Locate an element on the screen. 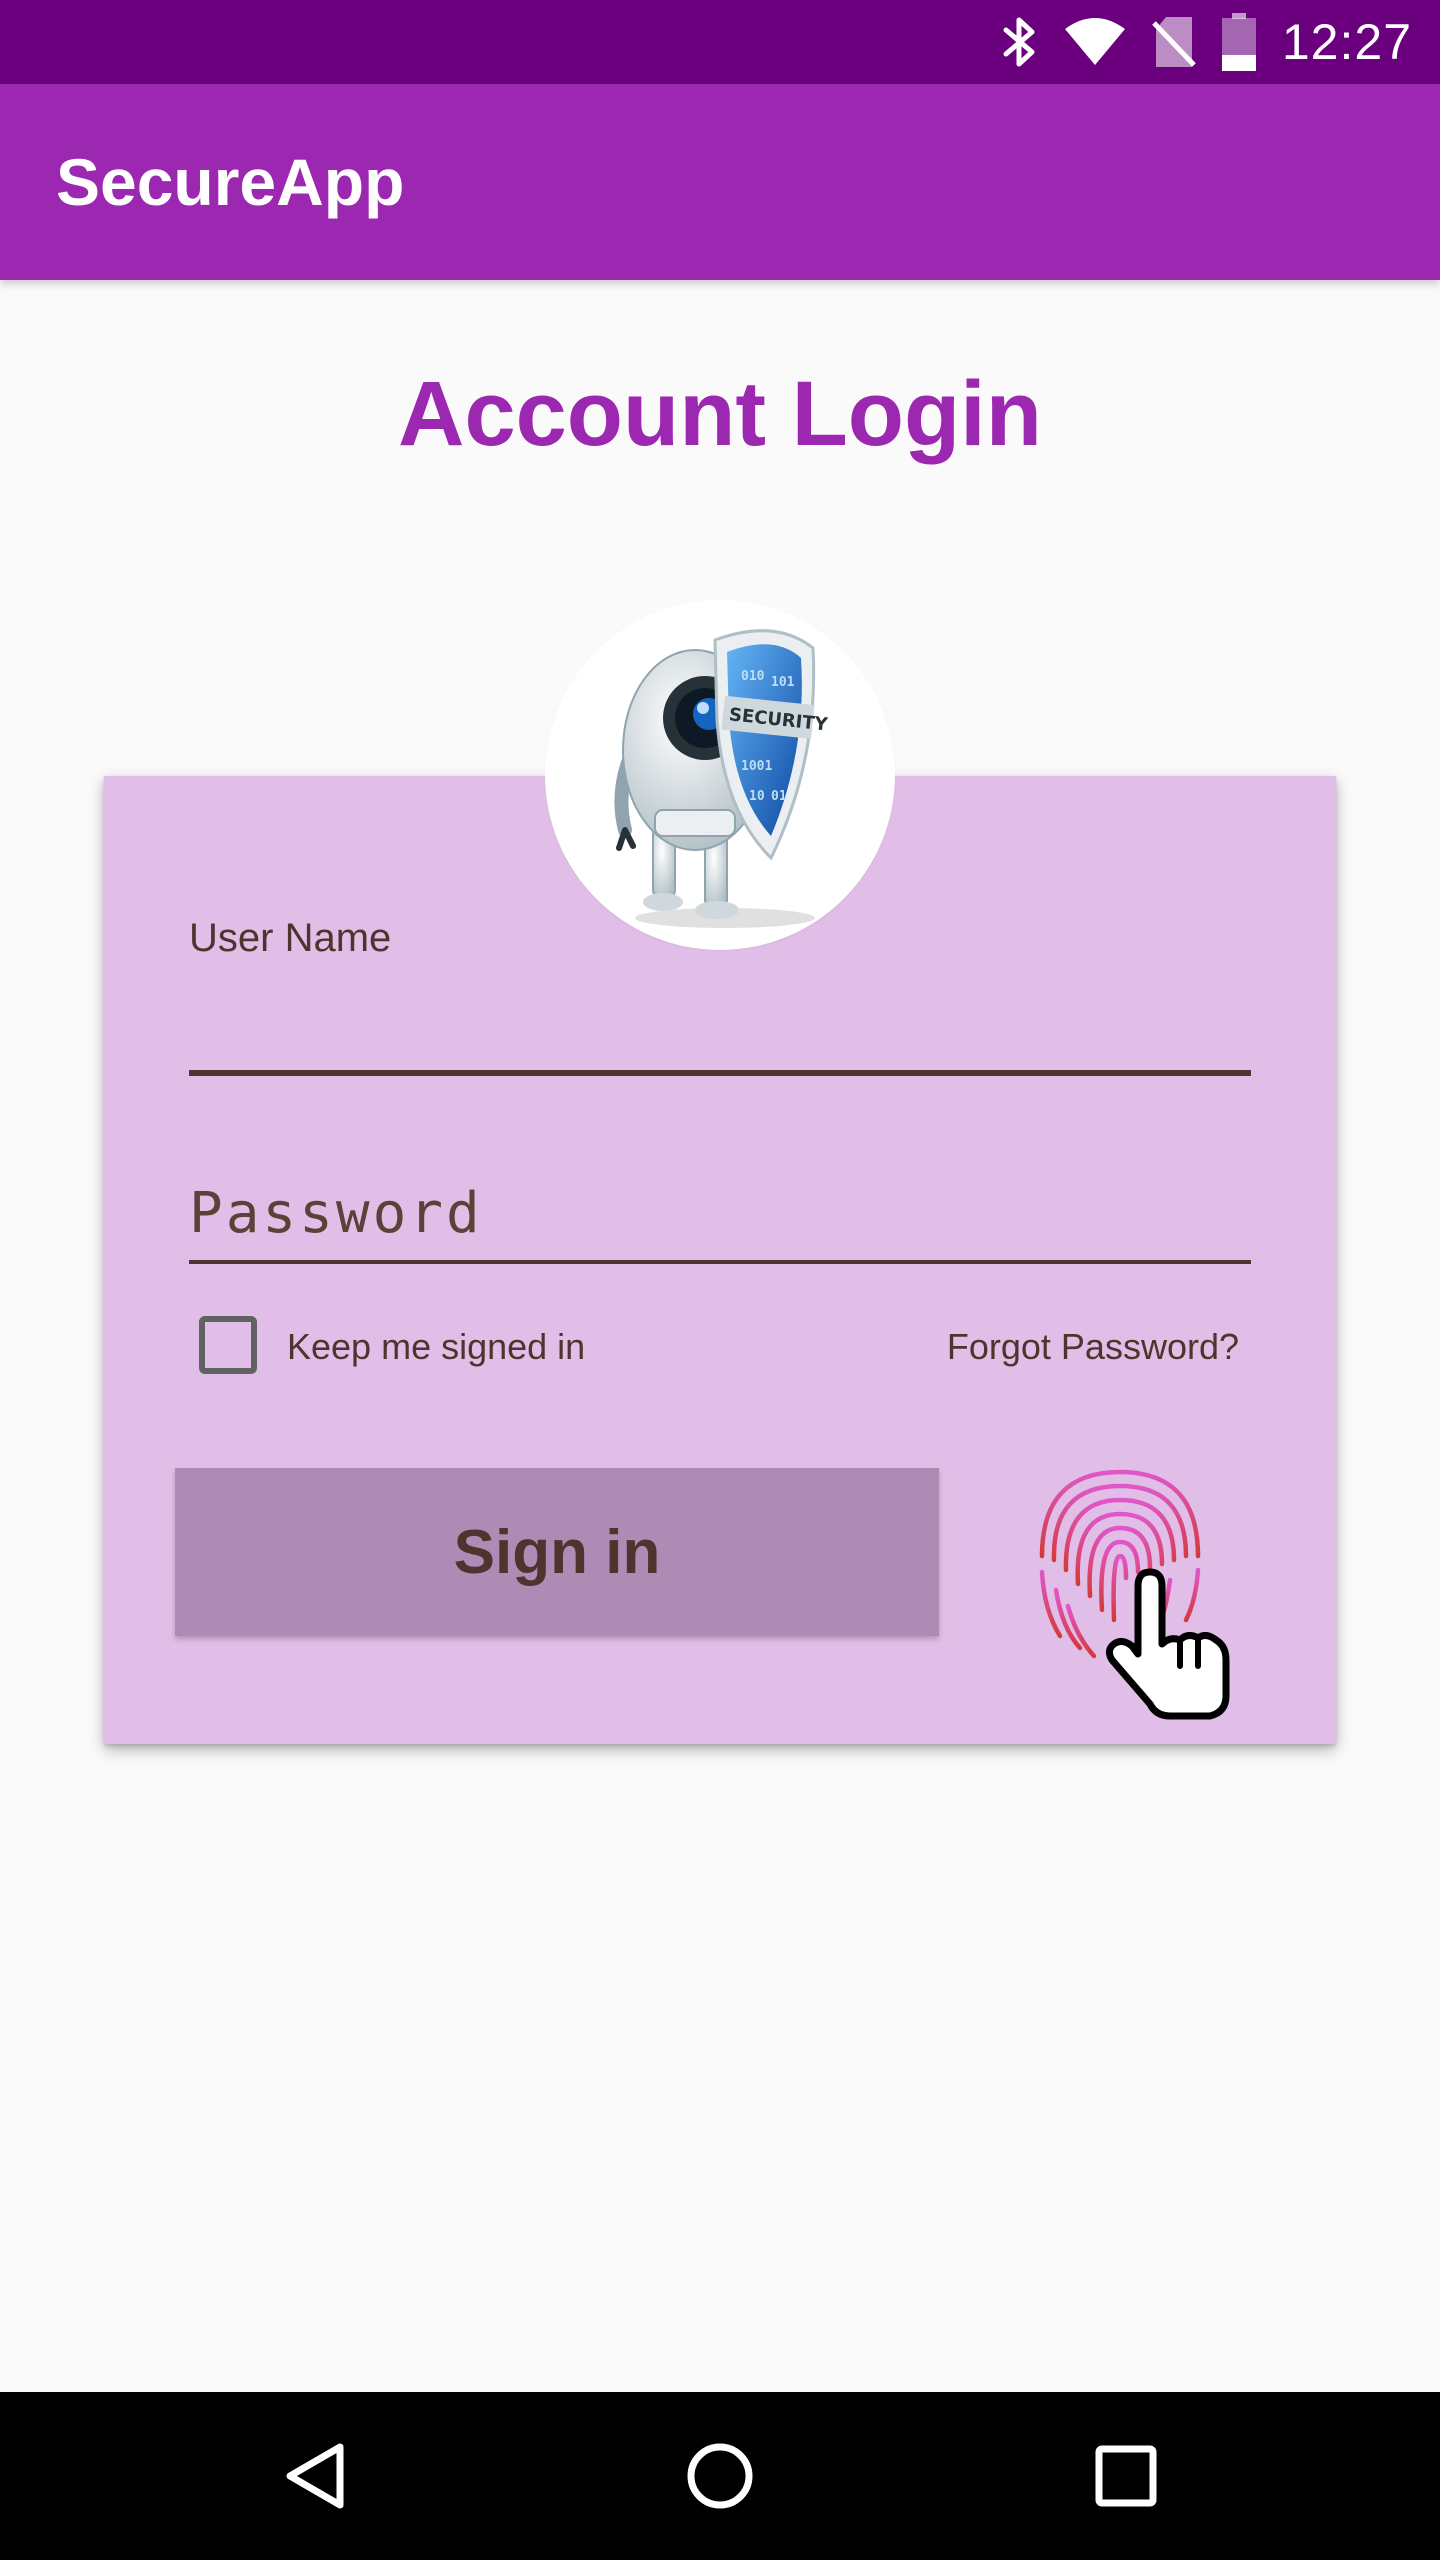 This screenshot has width=1440, height=2560. status-bar: 12:27 is located at coordinates (720, 42).